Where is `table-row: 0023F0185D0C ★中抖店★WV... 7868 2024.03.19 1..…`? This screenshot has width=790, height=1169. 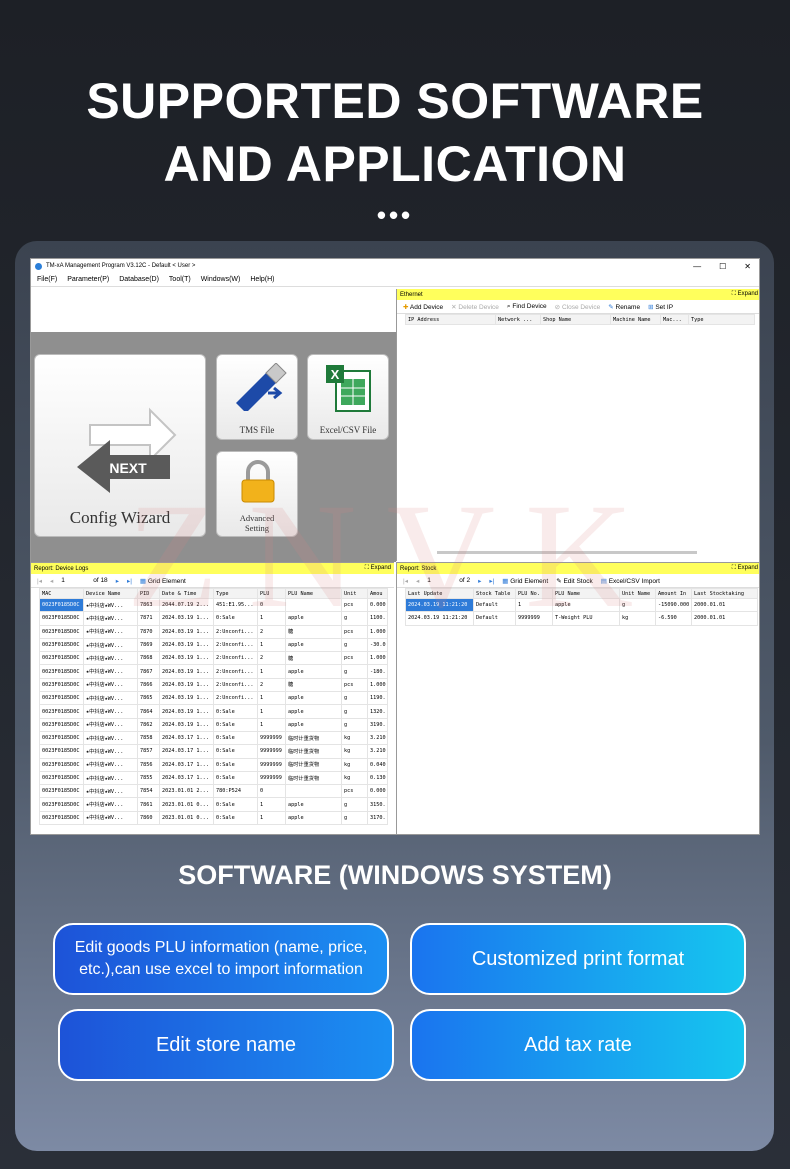 table-row: 0023F0185D0C ★中抖店★WV... 7868 2024.03.19 1..… is located at coordinates (213, 658).